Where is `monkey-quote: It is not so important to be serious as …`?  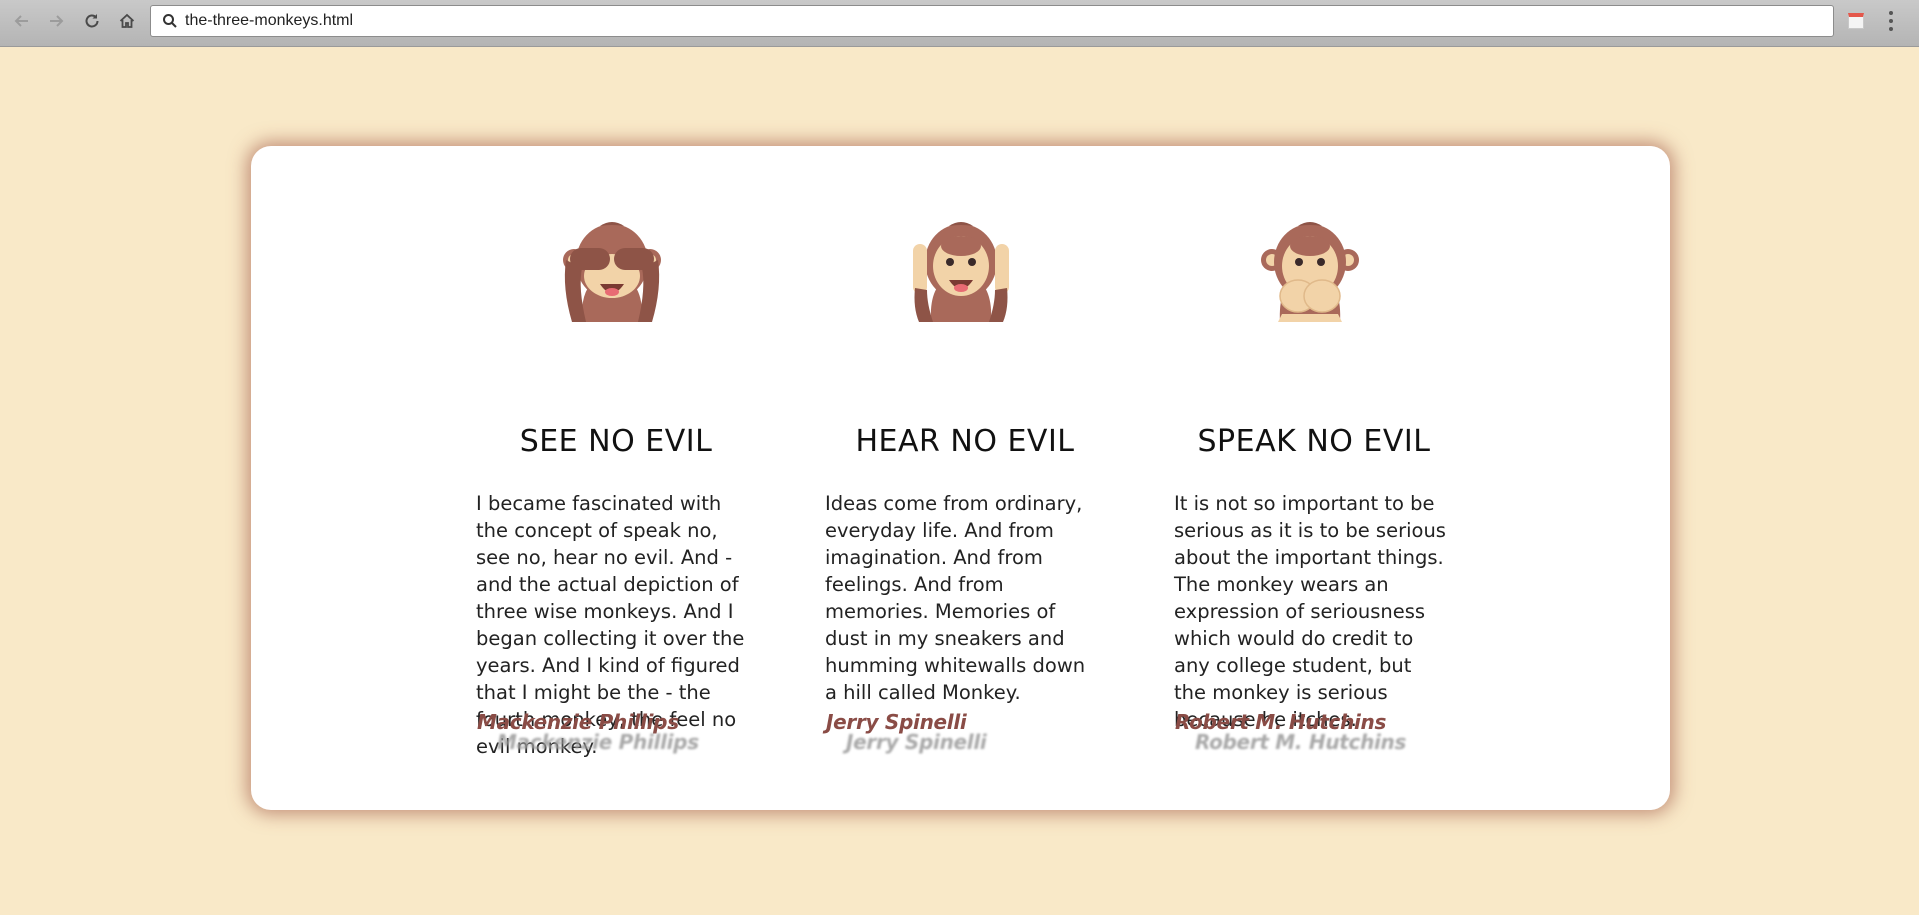
monkey-quote: It is not so important to be serious as … is located at coordinates (1310, 611).